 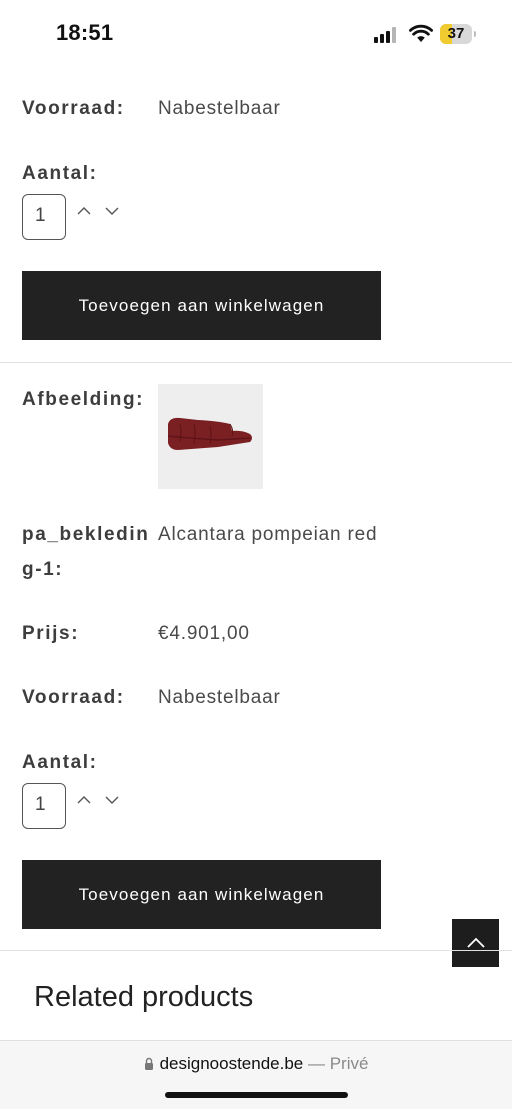 I want to click on browser-address-bar, so click(x=256, y=1074).